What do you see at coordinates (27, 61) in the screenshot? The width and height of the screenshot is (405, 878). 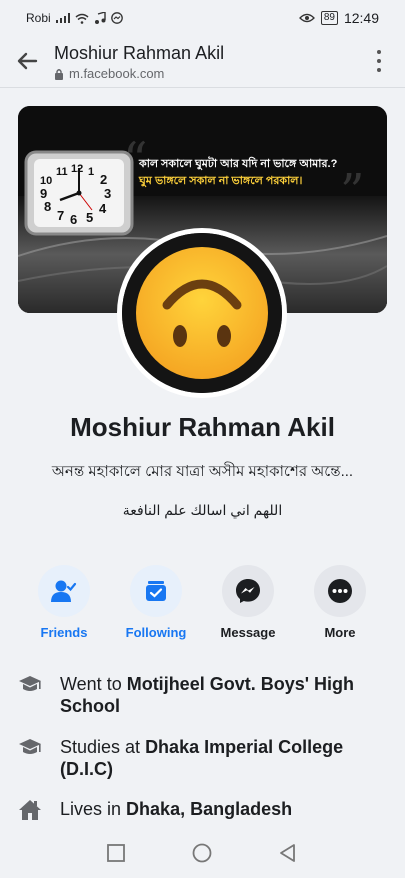 I see `back-arrow-icon` at bounding box center [27, 61].